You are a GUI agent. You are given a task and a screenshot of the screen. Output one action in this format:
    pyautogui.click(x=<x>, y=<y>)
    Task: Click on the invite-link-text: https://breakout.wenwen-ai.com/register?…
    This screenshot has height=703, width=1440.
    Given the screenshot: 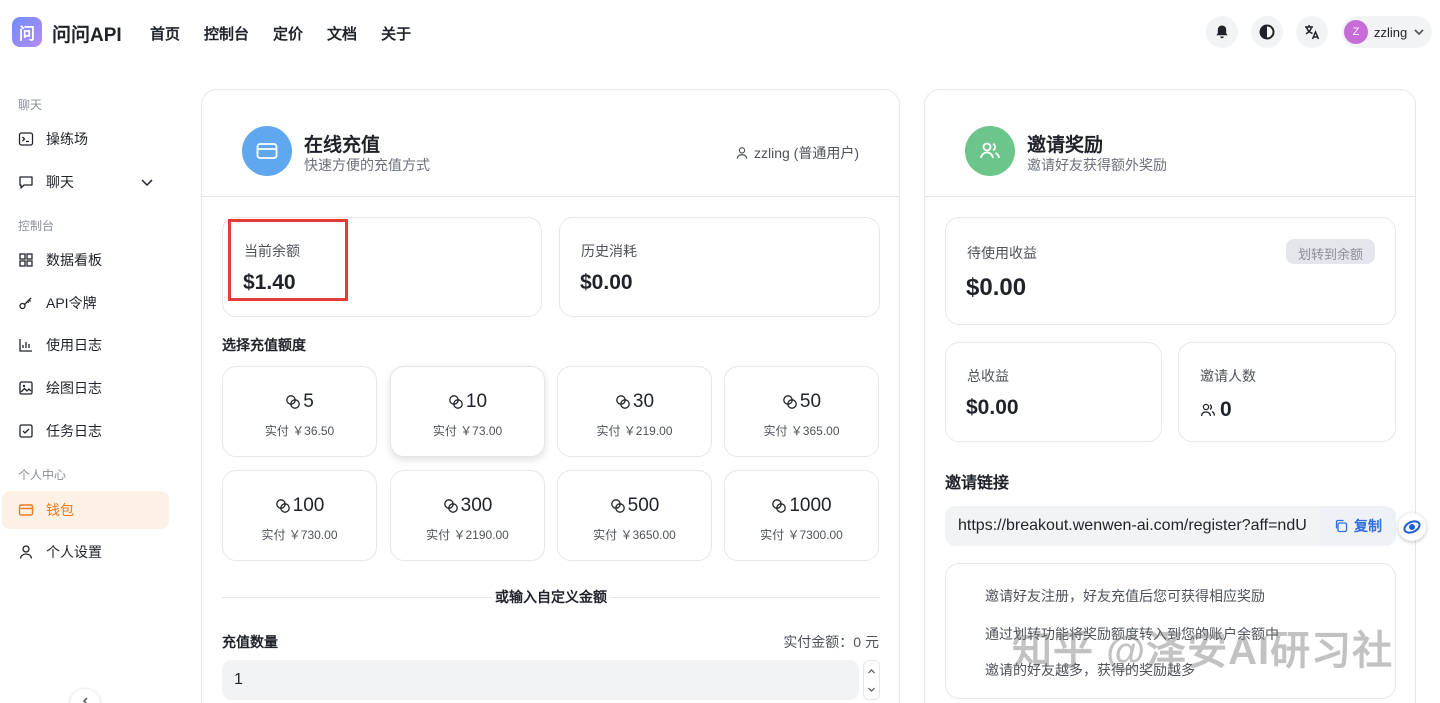 What is the action you would take?
    pyautogui.click(x=1132, y=525)
    